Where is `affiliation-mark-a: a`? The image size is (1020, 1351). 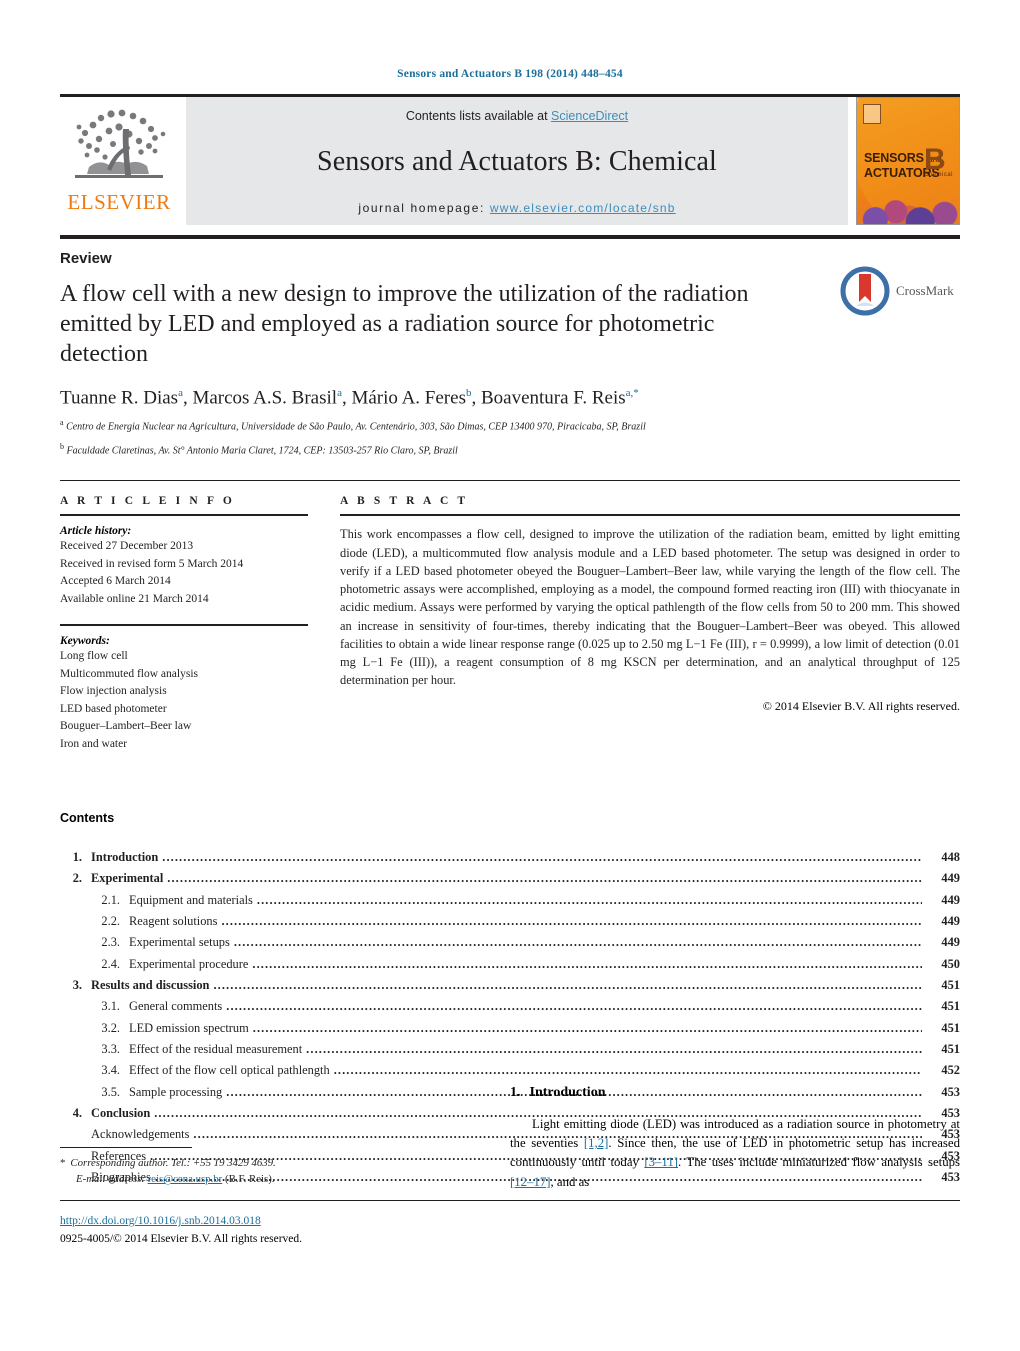
affiliation-mark-a: a is located at coordinates (62, 422).